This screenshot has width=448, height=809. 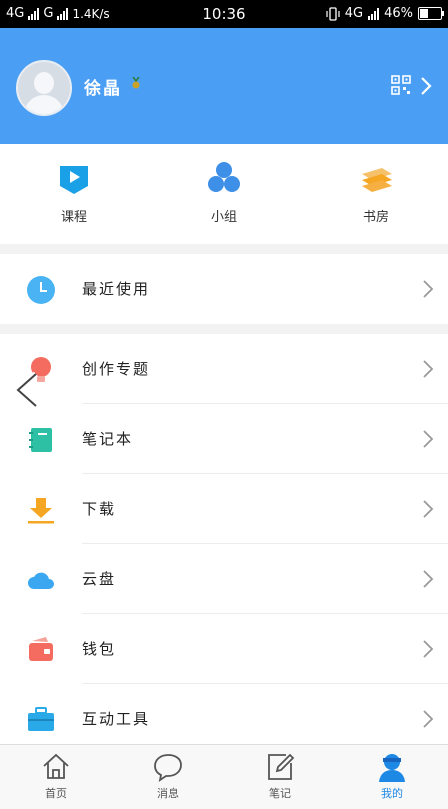 I want to click on wallet-icon, so click(x=41, y=649).